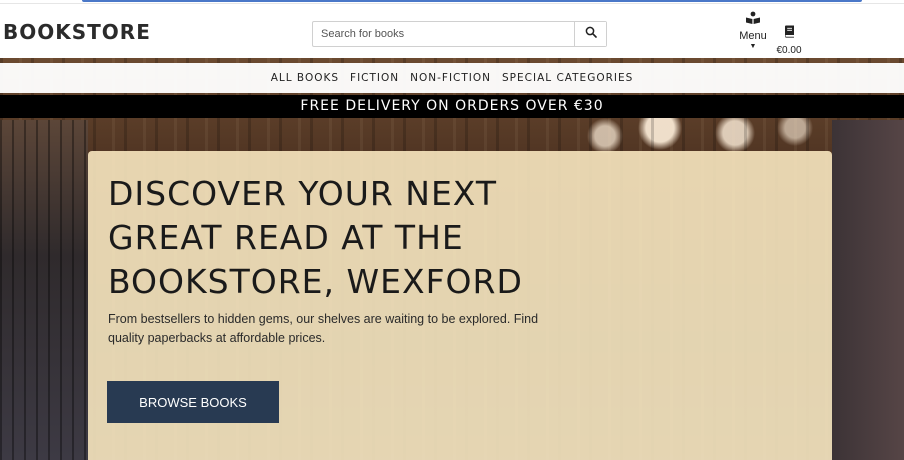 Image resolution: width=904 pixels, height=460 pixels. Describe the element at coordinates (193, 402) in the screenshot. I see `browse-books-button: BROWSE BOOKS` at that location.